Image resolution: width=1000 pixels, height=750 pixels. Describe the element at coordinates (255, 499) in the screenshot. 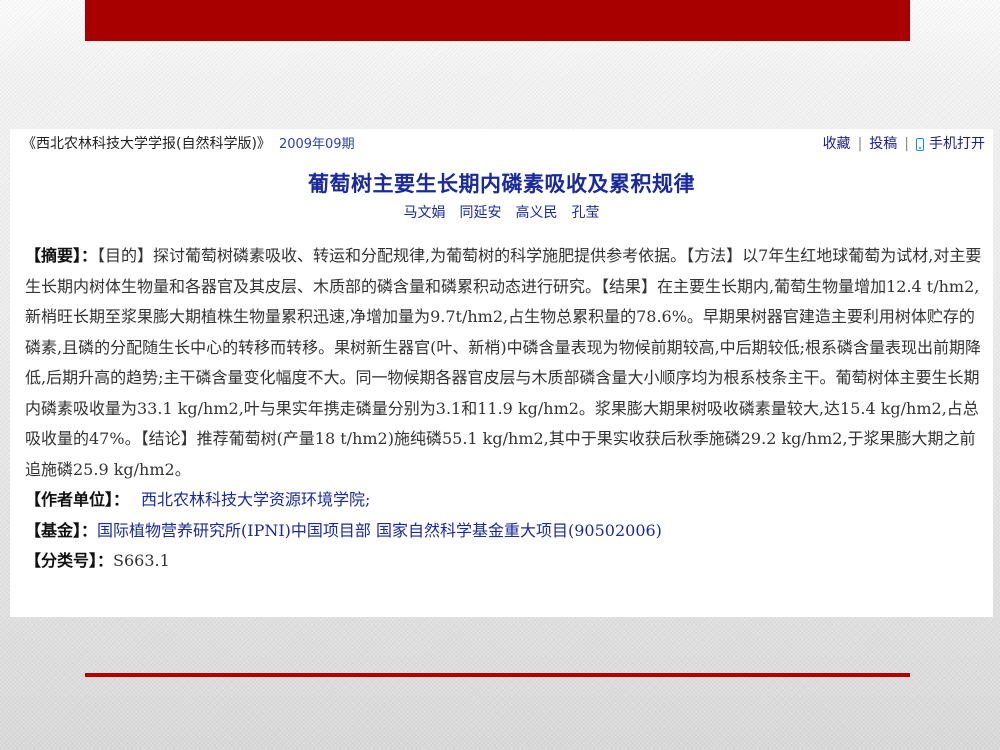

I see `affiliation-link: 西北农林科技大学资源环境学院;` at that location.